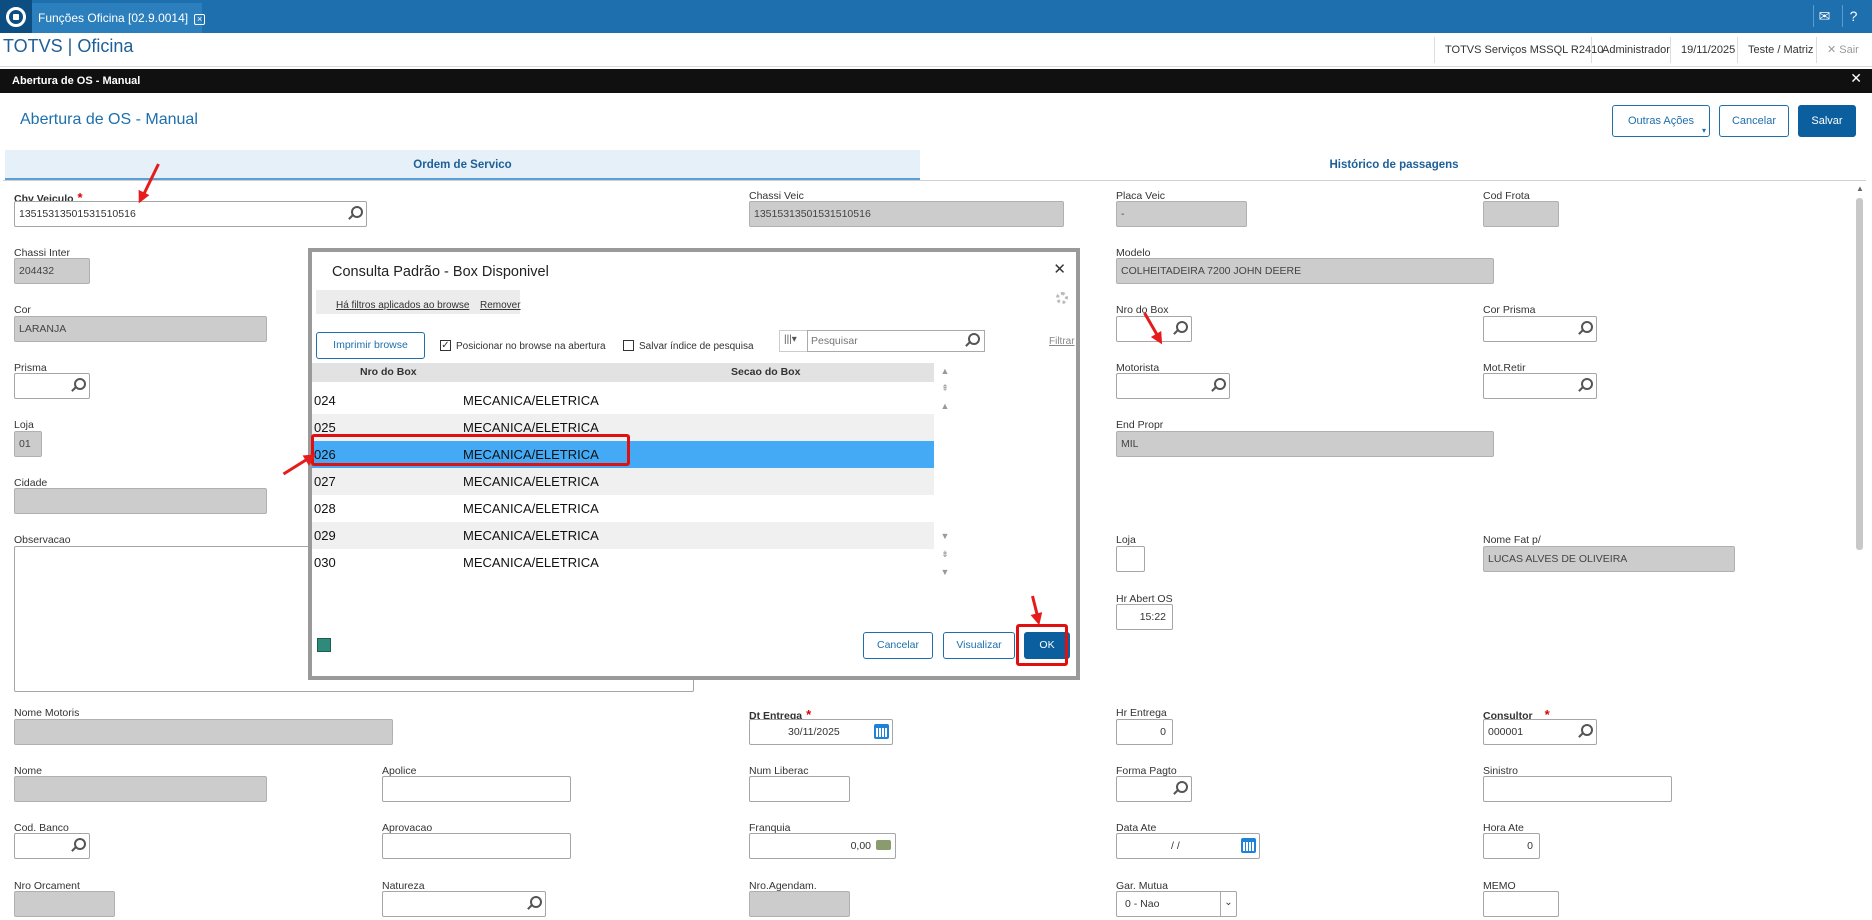 The height and width of the screenshot is (920, 1872). I want to click on view-button: Visualizar, so click(979, 645).